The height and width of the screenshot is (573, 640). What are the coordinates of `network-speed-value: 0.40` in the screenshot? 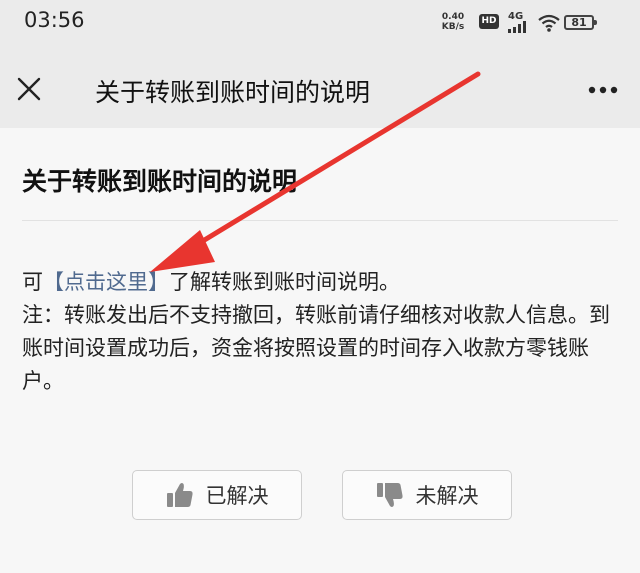 It's located at (453, 17).